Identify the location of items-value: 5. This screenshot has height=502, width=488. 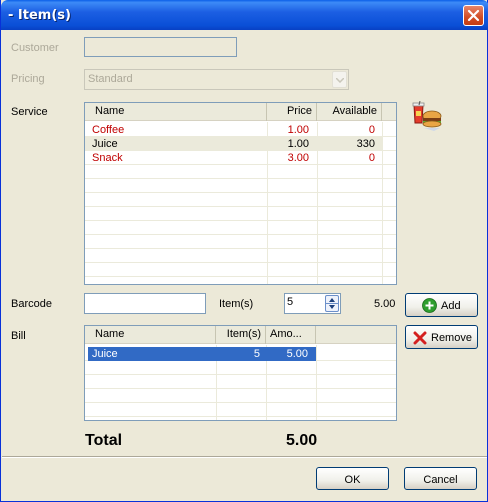
(290, 302).